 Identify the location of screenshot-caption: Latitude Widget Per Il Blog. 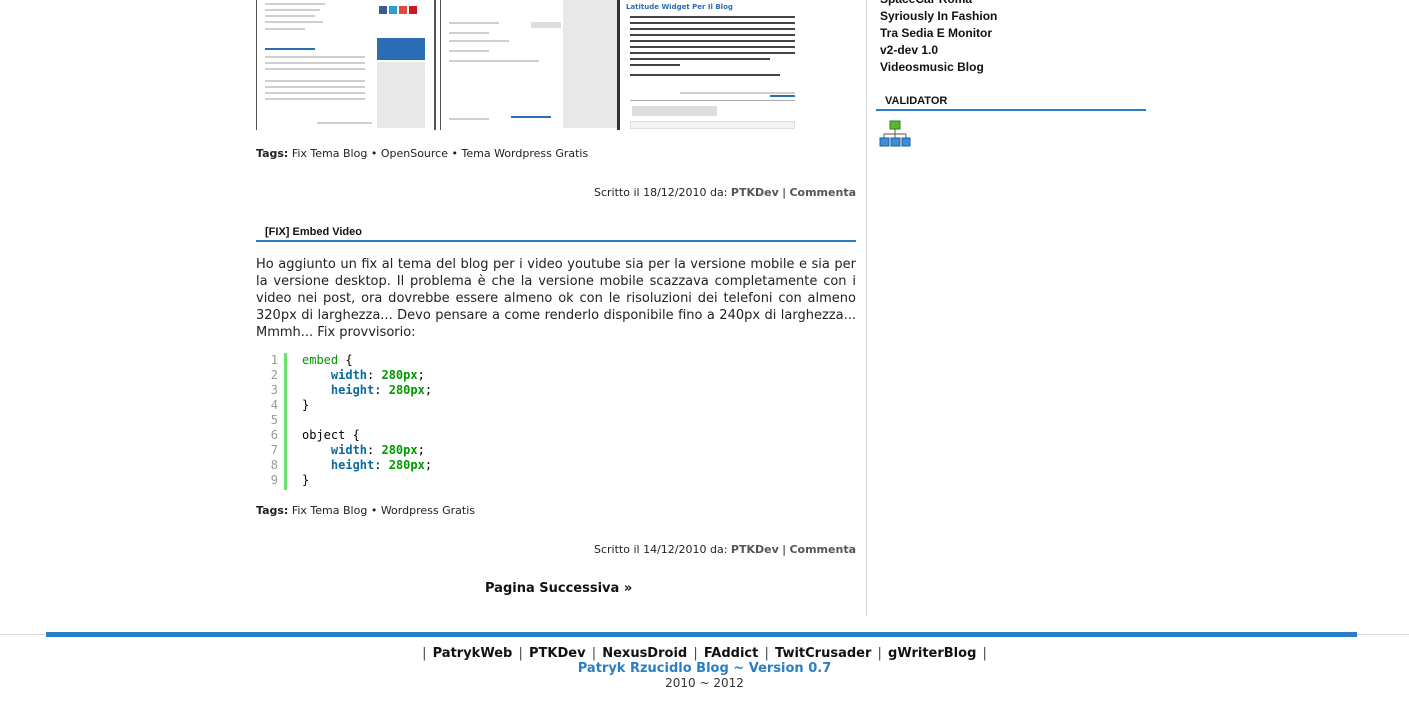
(679, 7).